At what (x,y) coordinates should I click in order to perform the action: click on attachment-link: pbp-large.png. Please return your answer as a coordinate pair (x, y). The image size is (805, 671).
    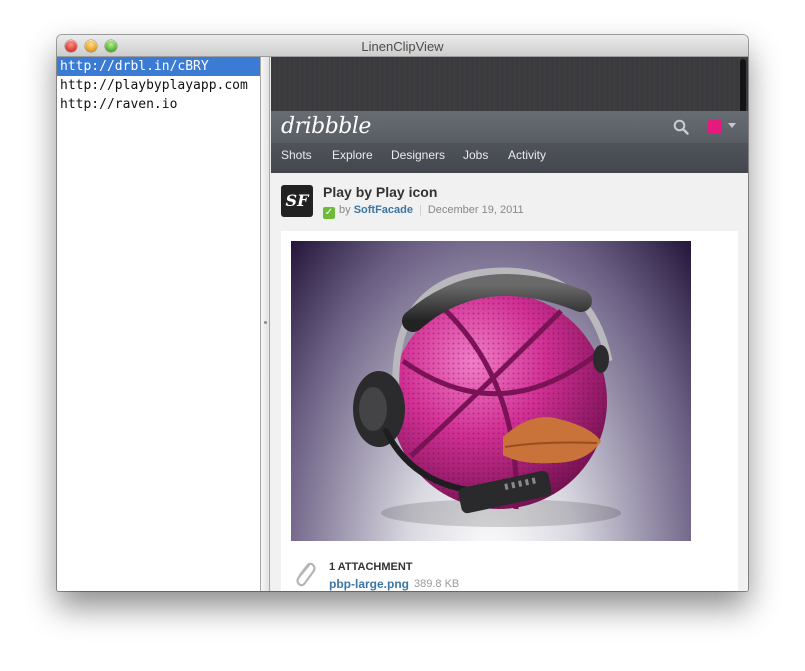
    Looking at the image, I should click on (369, 584).